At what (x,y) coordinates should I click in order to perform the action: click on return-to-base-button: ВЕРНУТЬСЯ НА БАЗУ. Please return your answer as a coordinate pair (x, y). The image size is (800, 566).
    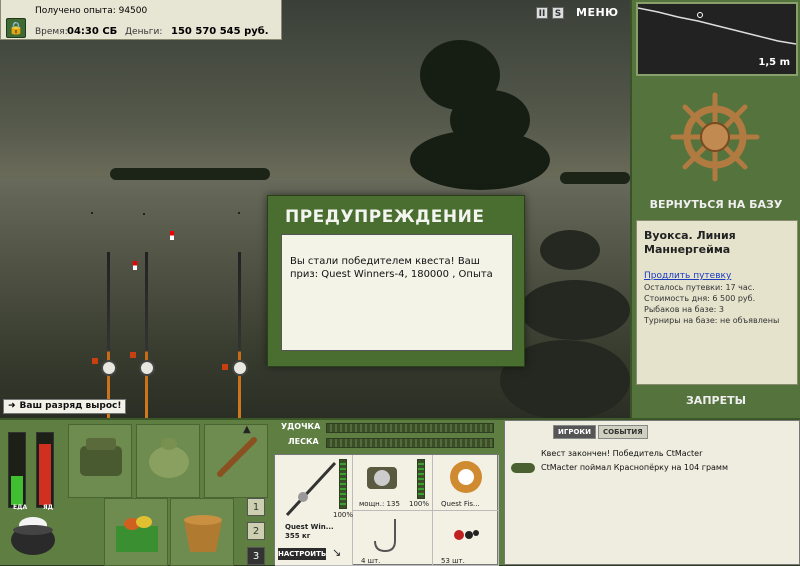
    Looking at the image, I should click on (716, 204).